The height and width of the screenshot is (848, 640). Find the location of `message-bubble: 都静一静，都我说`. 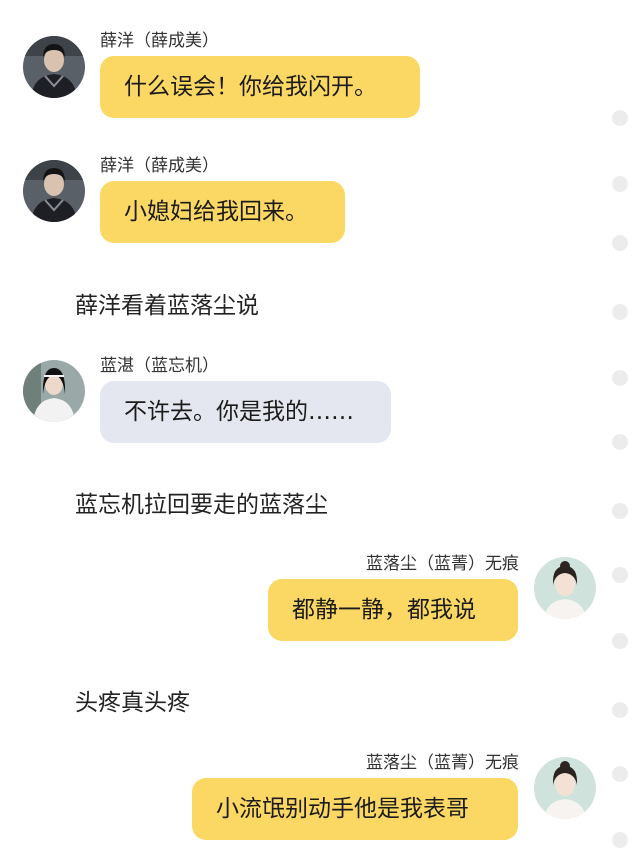

message-bubble: 都静一静，都我说 is located at coordinates (393, 610).